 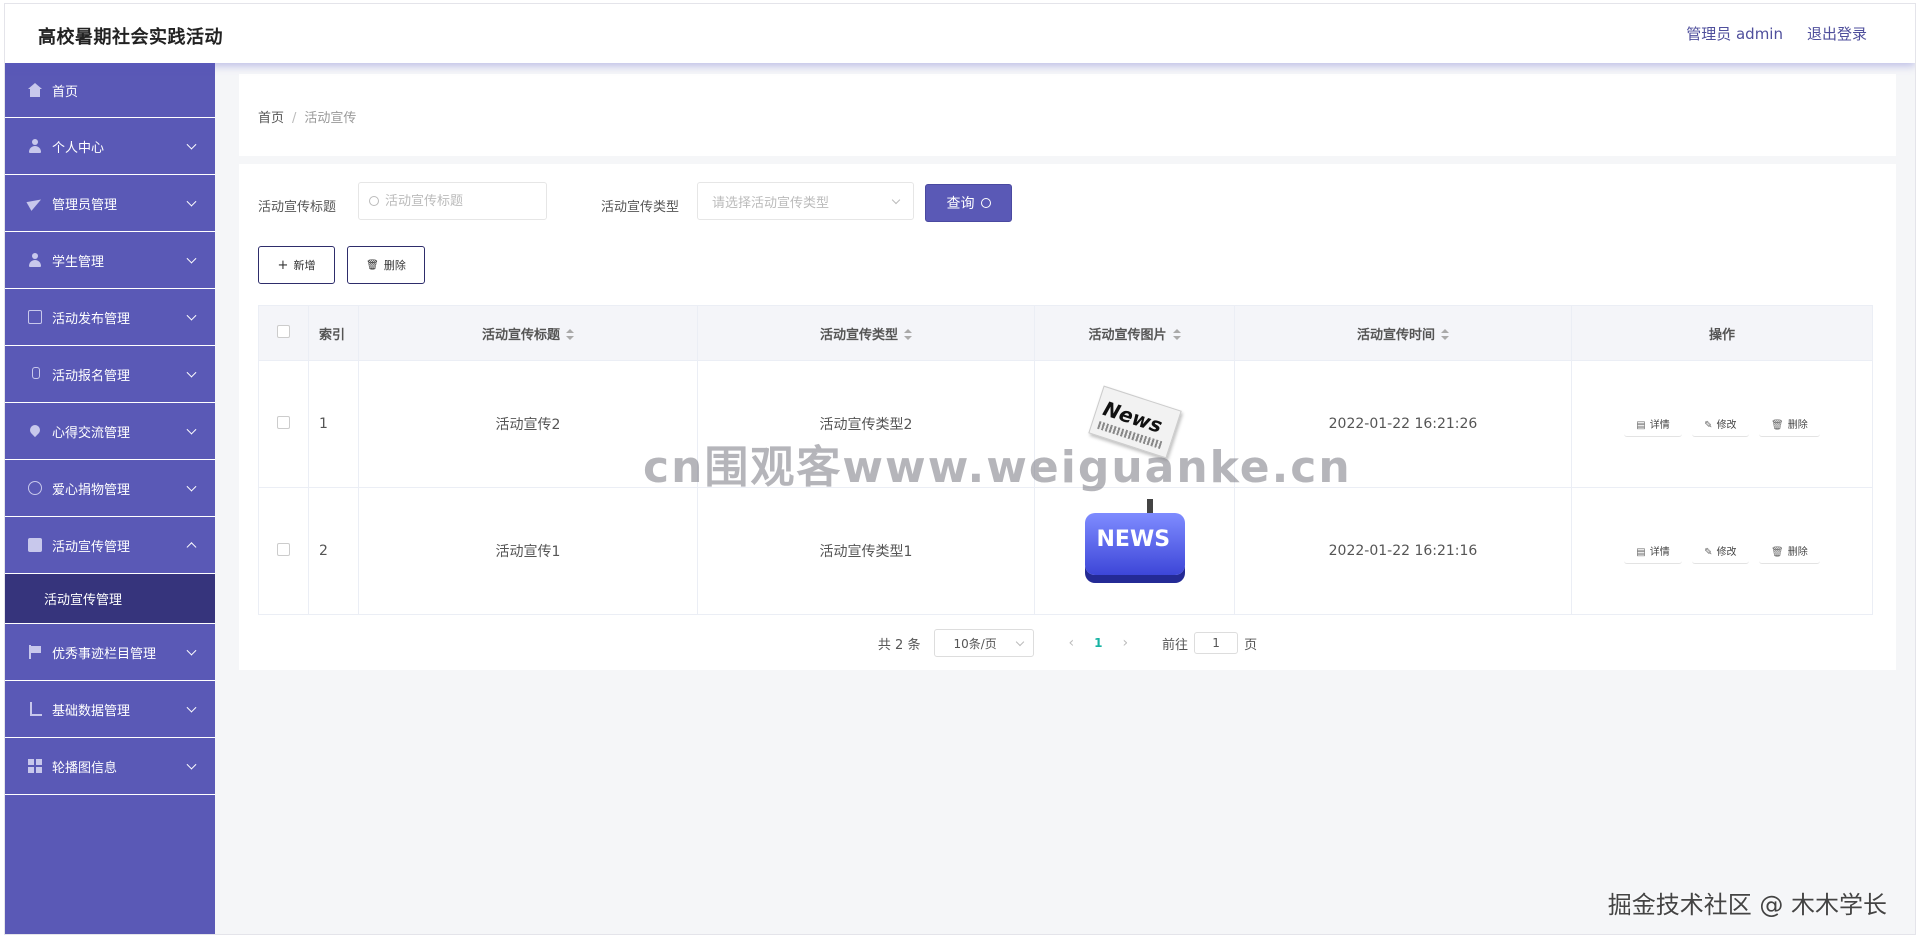 What do you see at coordinates (1216, 643) in the screenshot?
I see `goto-page-input` at bounding box center [1216, 643].